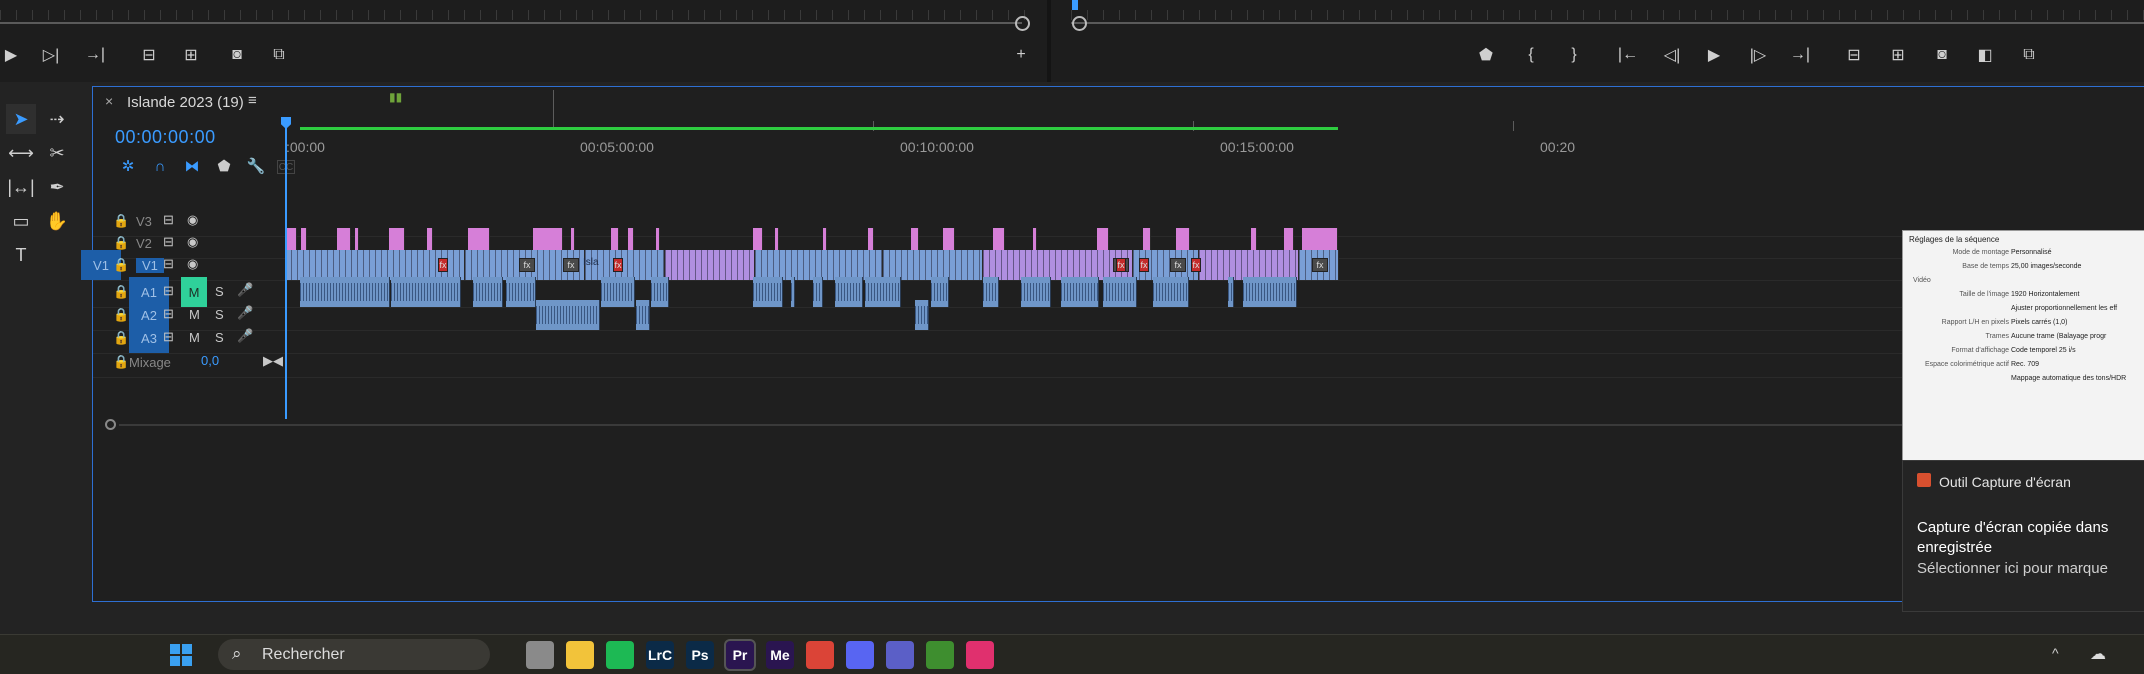 Image resolution: width=2144 pixels, height=674 pixels. Describe the element at coordinates (57, 187) in the screenshot. I see `pen-tool-icon: ✒` at that location.